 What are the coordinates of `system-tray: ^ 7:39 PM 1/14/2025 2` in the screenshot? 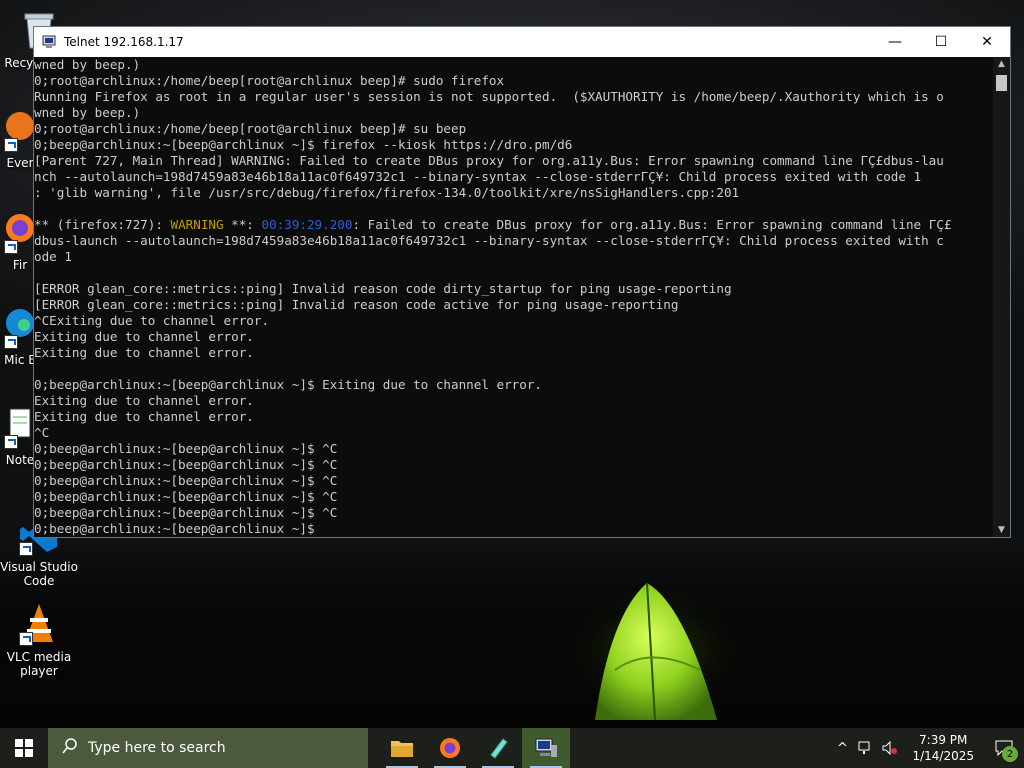 It's located at (927, 748).